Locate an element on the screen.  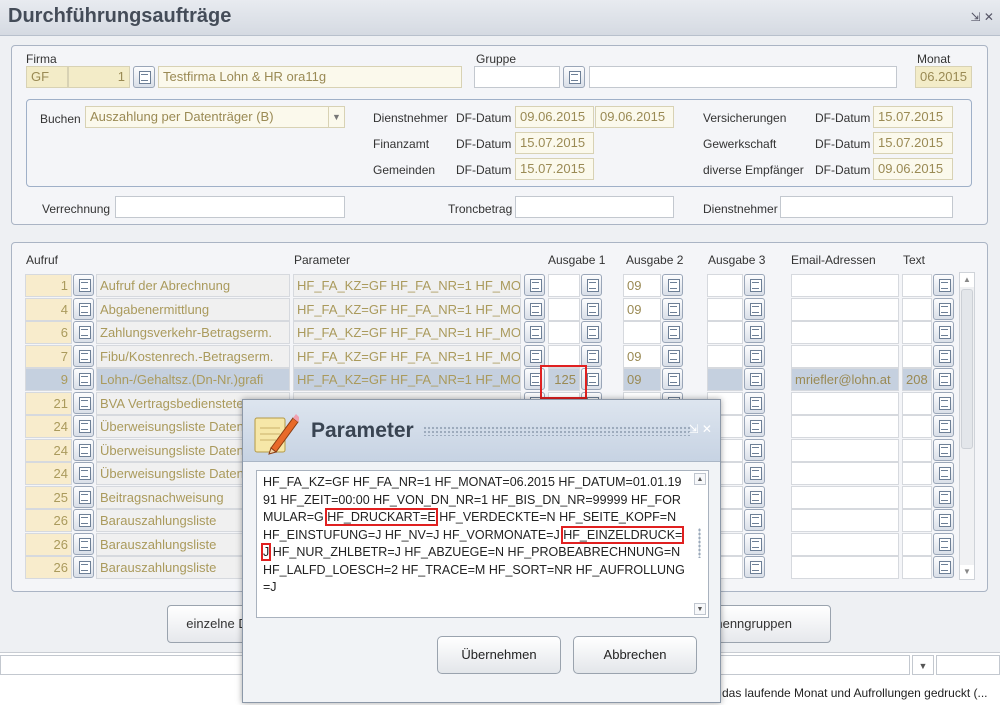
gewerkschaft-df-field: 15.07.2015 is located at coordinates (913, 143).